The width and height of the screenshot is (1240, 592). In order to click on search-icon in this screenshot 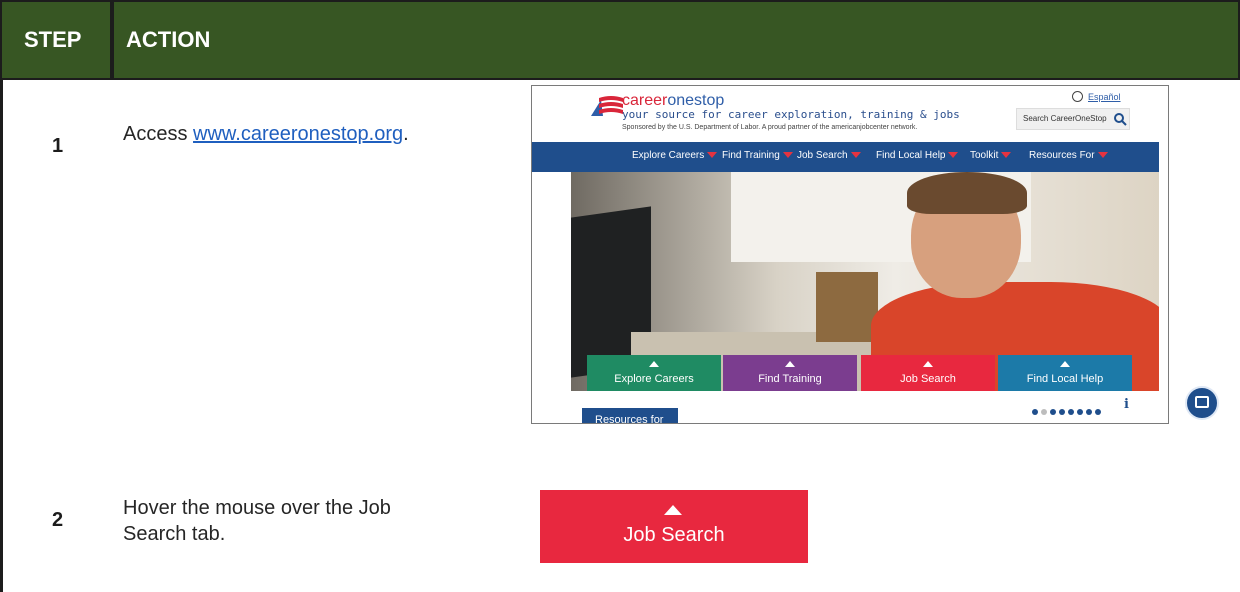, I will do `click(1120, 119)`.